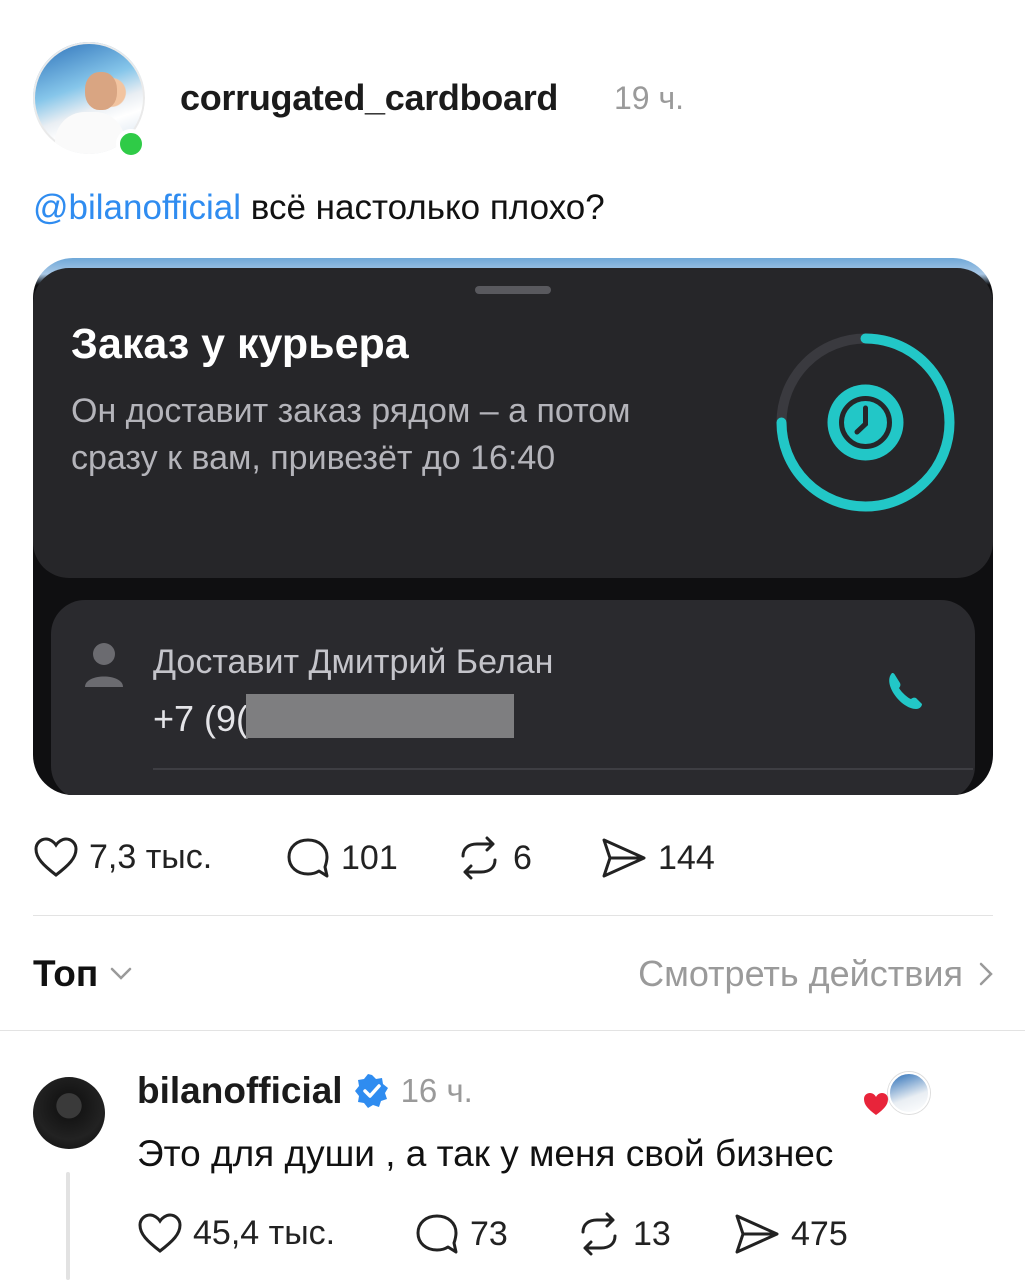  What do you see at coordinates (240, 1091) in the screenshot?
I see `reply-username: bilanofficial` at bounding box center [240, 1091].